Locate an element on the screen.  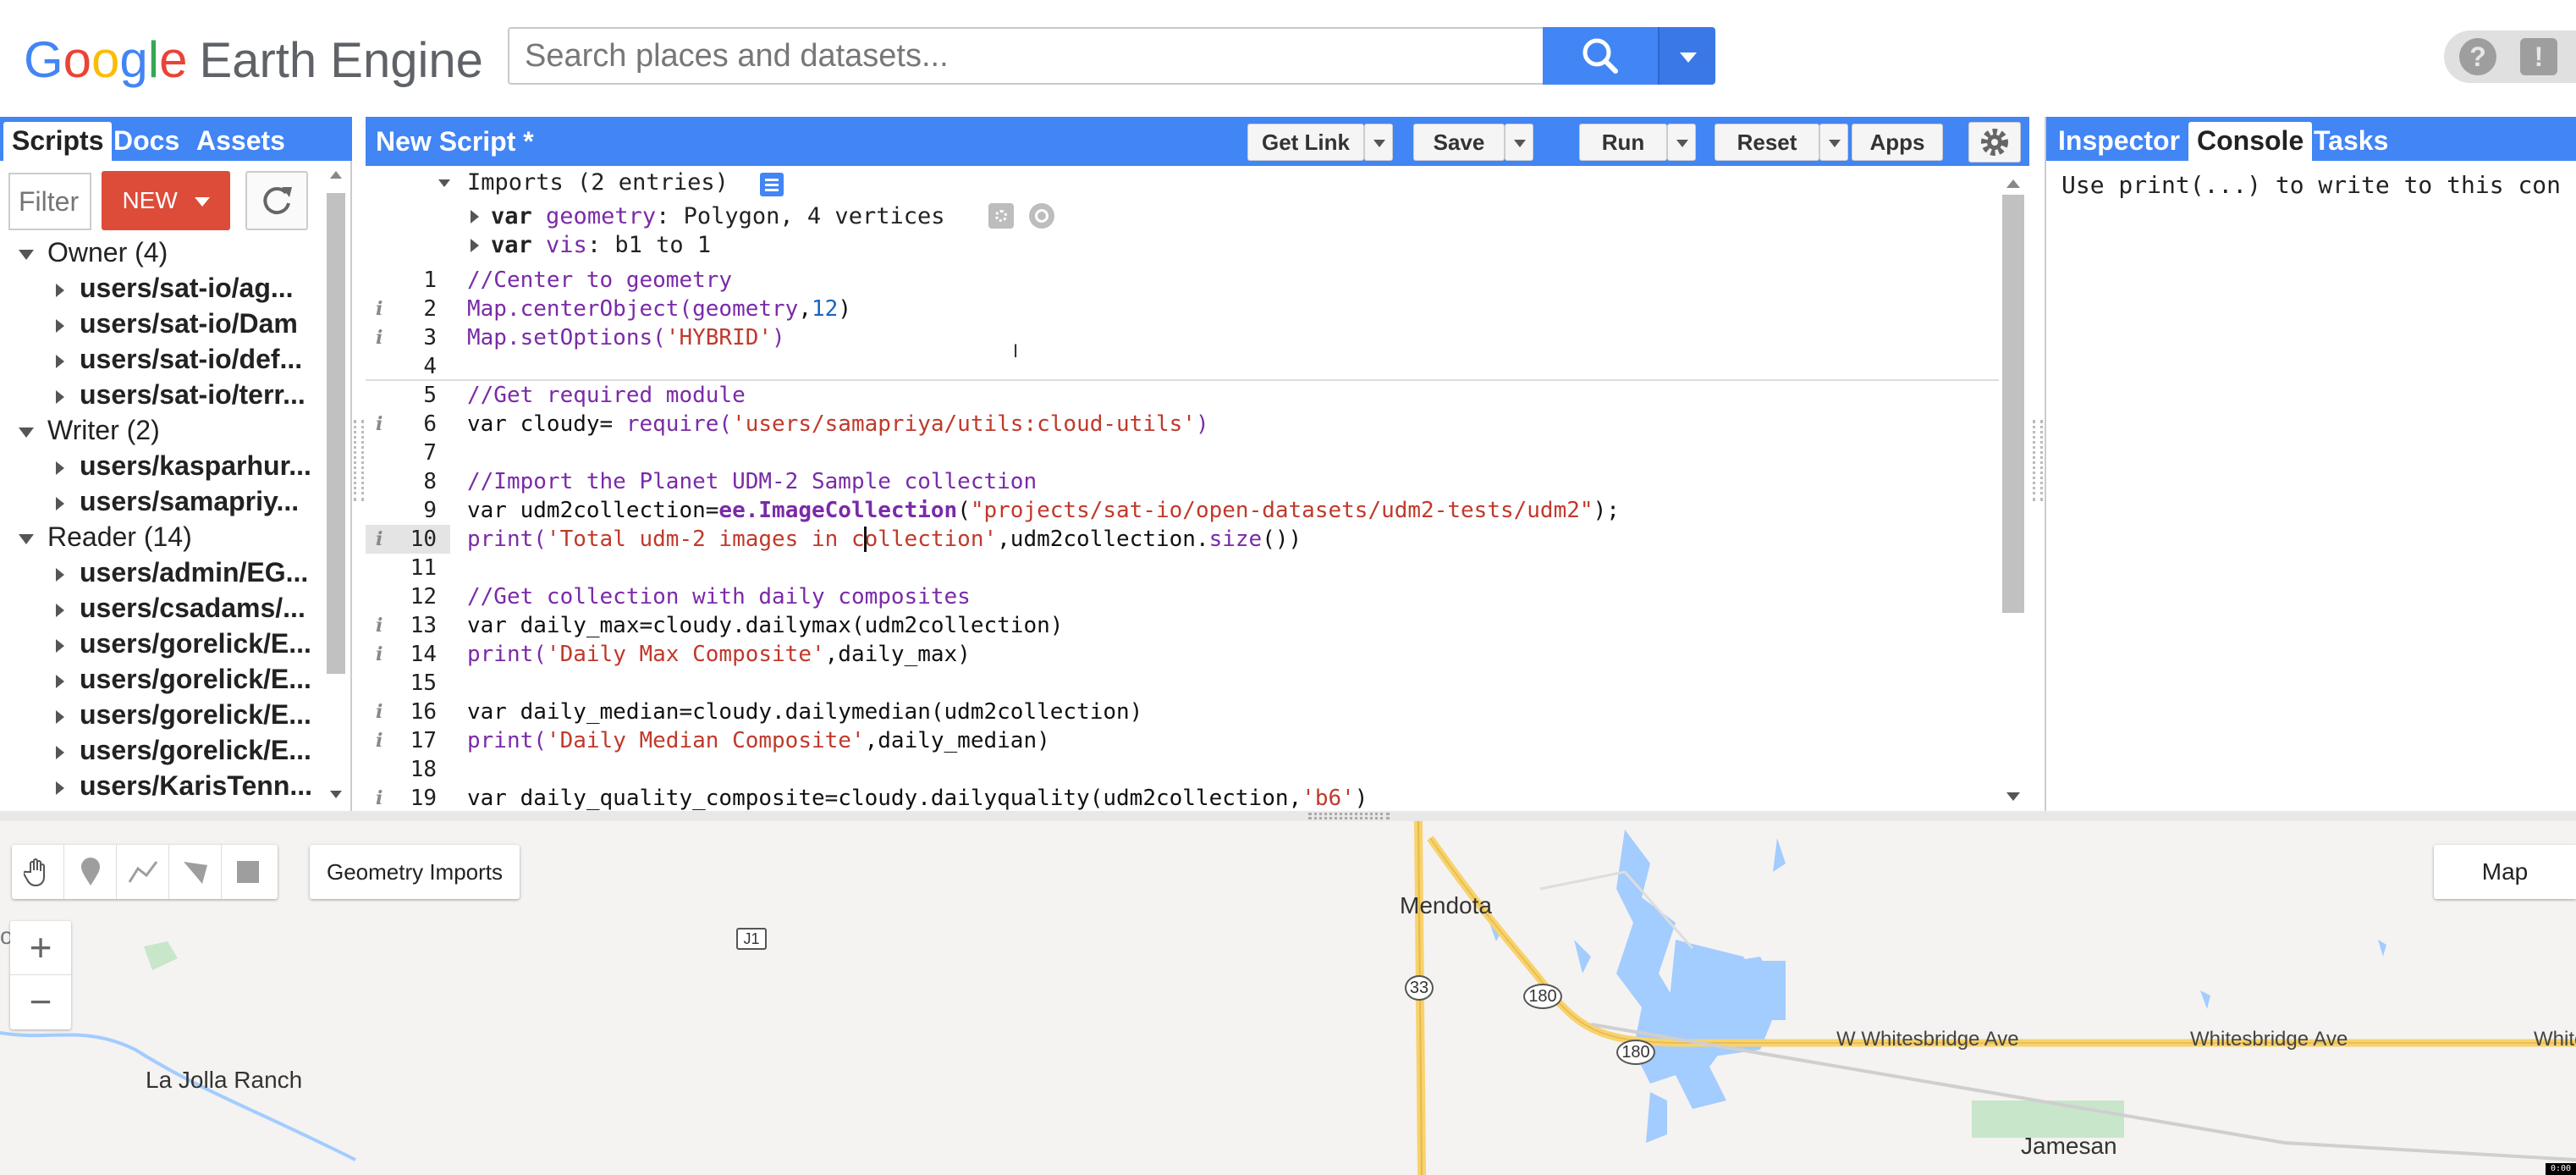
tree-group-writer: Writer (2) is located at coordinates (89, 430).